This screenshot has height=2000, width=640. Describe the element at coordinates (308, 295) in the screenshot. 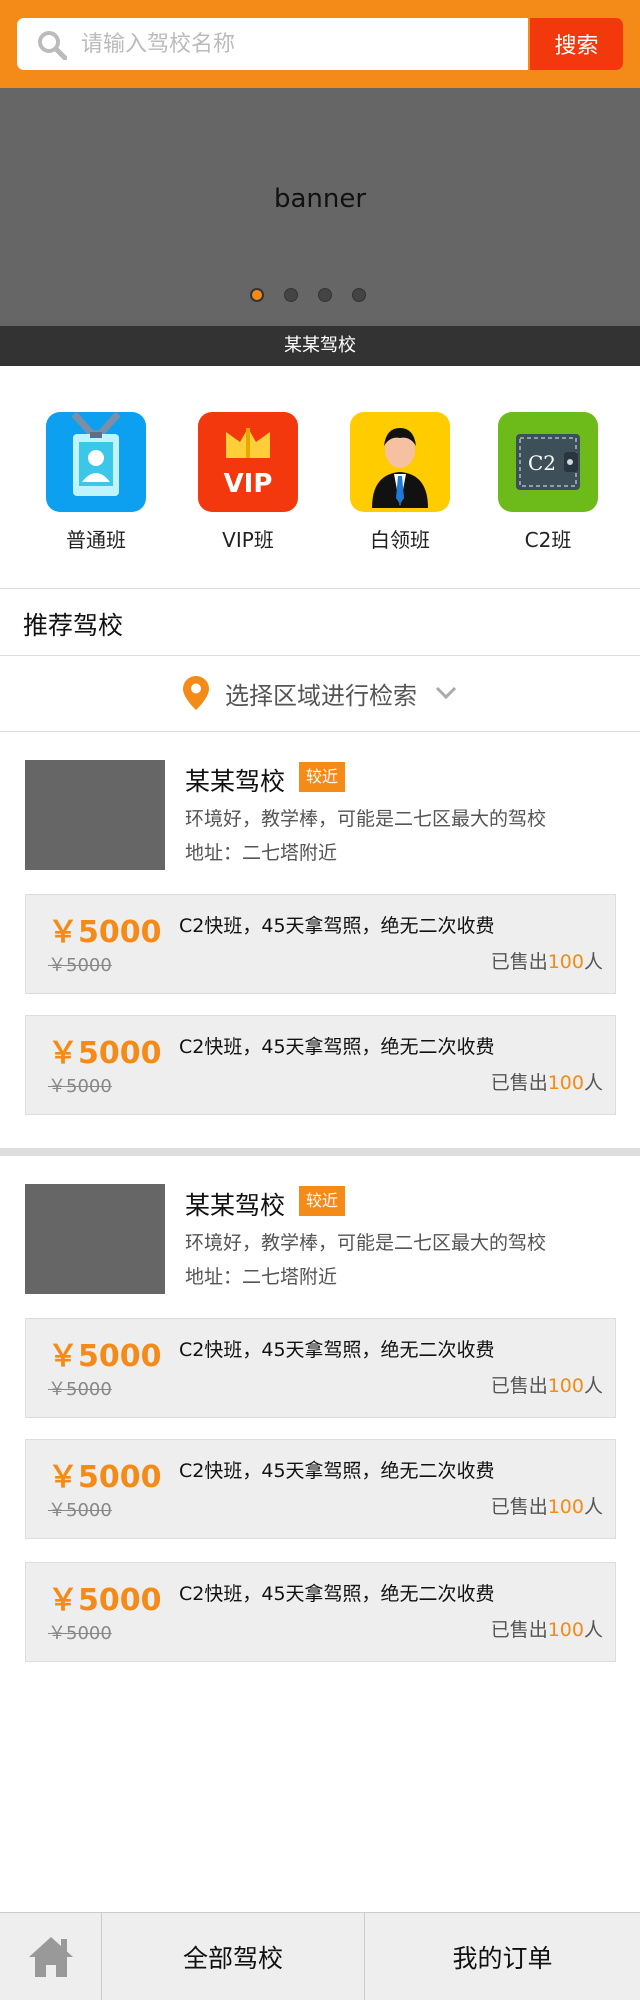

I see `carousel-dots` at that location.